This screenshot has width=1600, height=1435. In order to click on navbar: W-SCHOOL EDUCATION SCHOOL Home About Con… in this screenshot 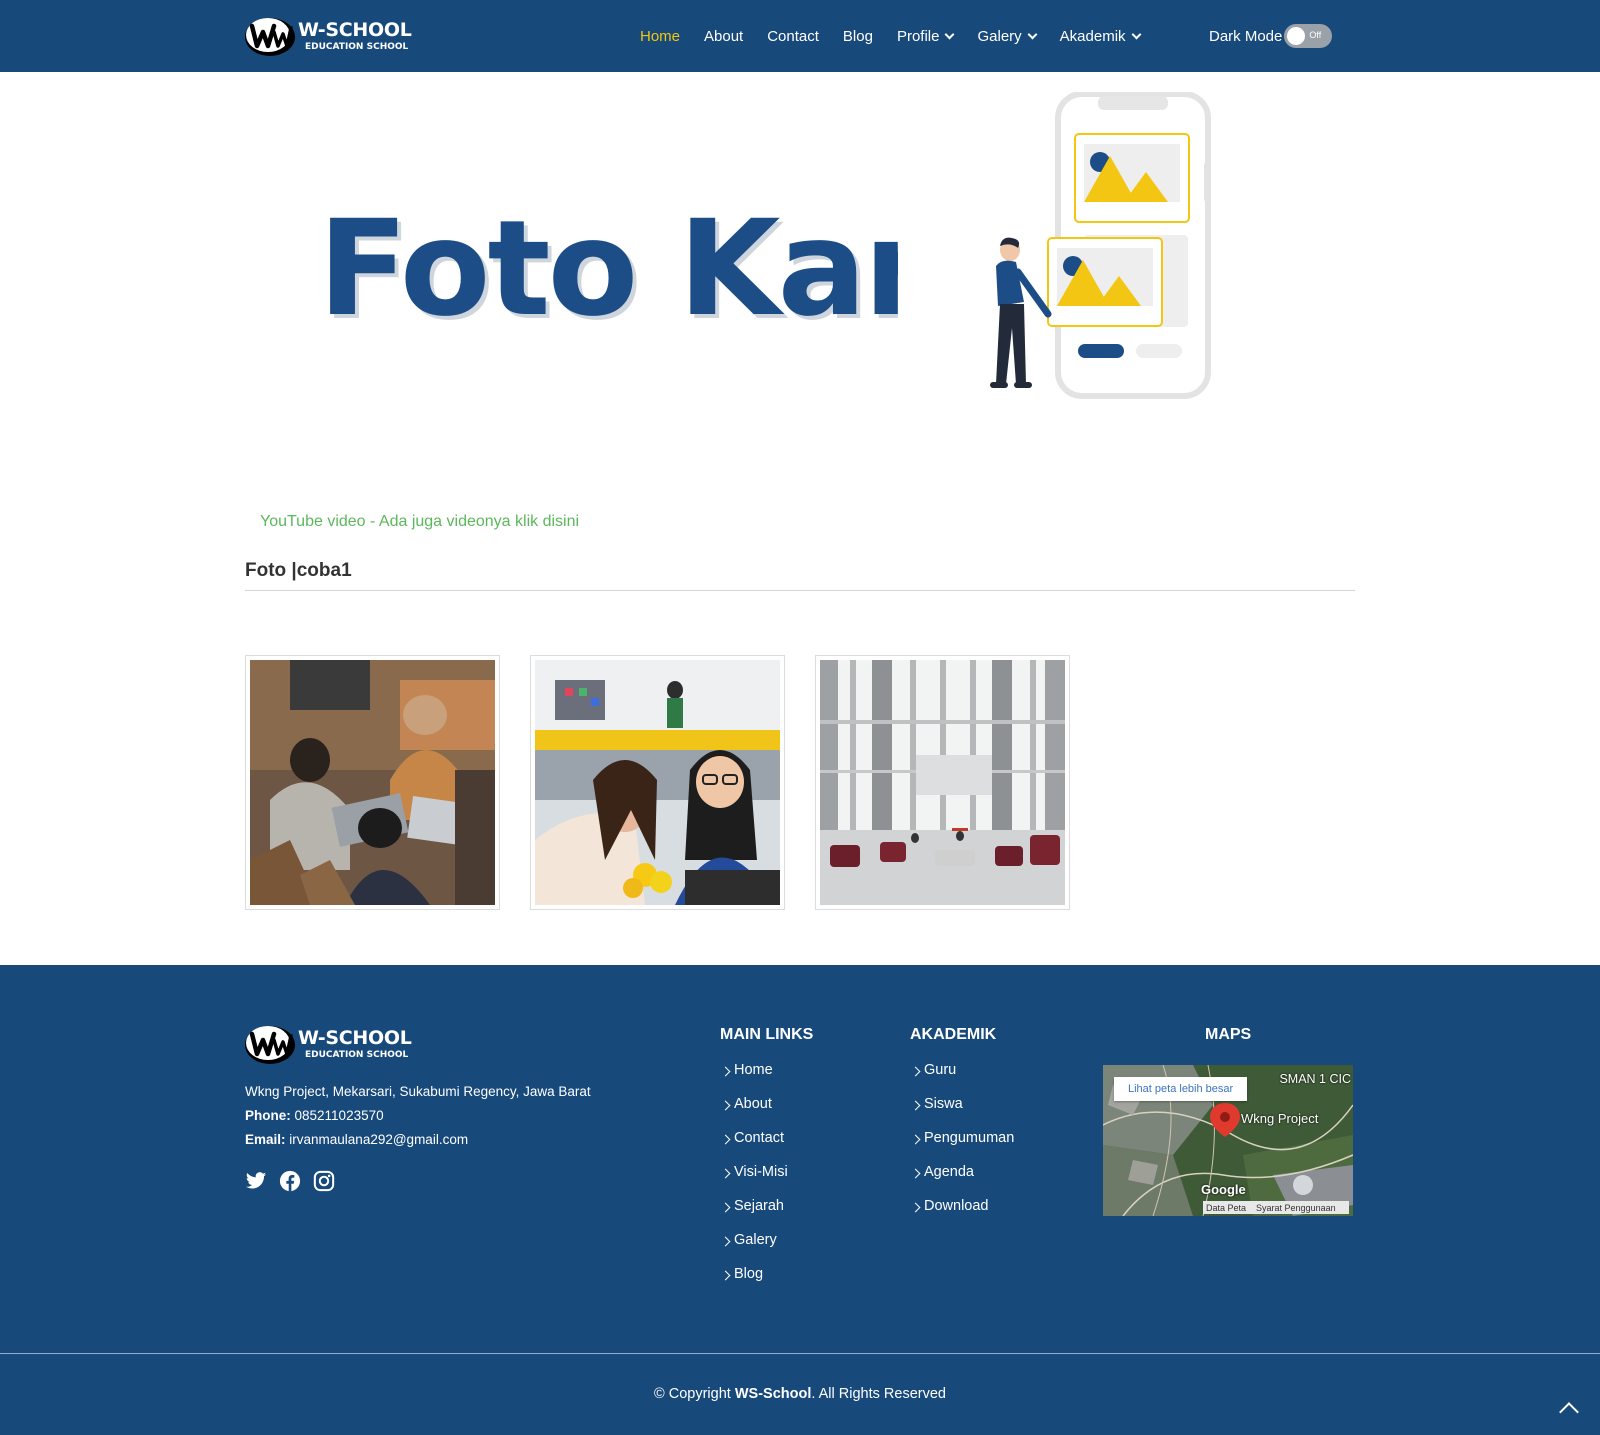, I will do `click(800, 36)`.